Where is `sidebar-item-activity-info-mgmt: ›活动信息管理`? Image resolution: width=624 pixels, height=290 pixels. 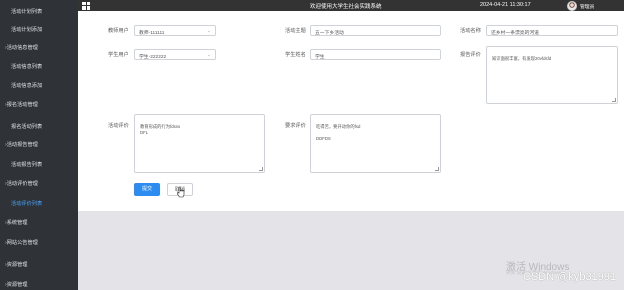 sidebar-item-activity-info-mgmt: ›活动信息管理 is located at coordinates (21, 47).